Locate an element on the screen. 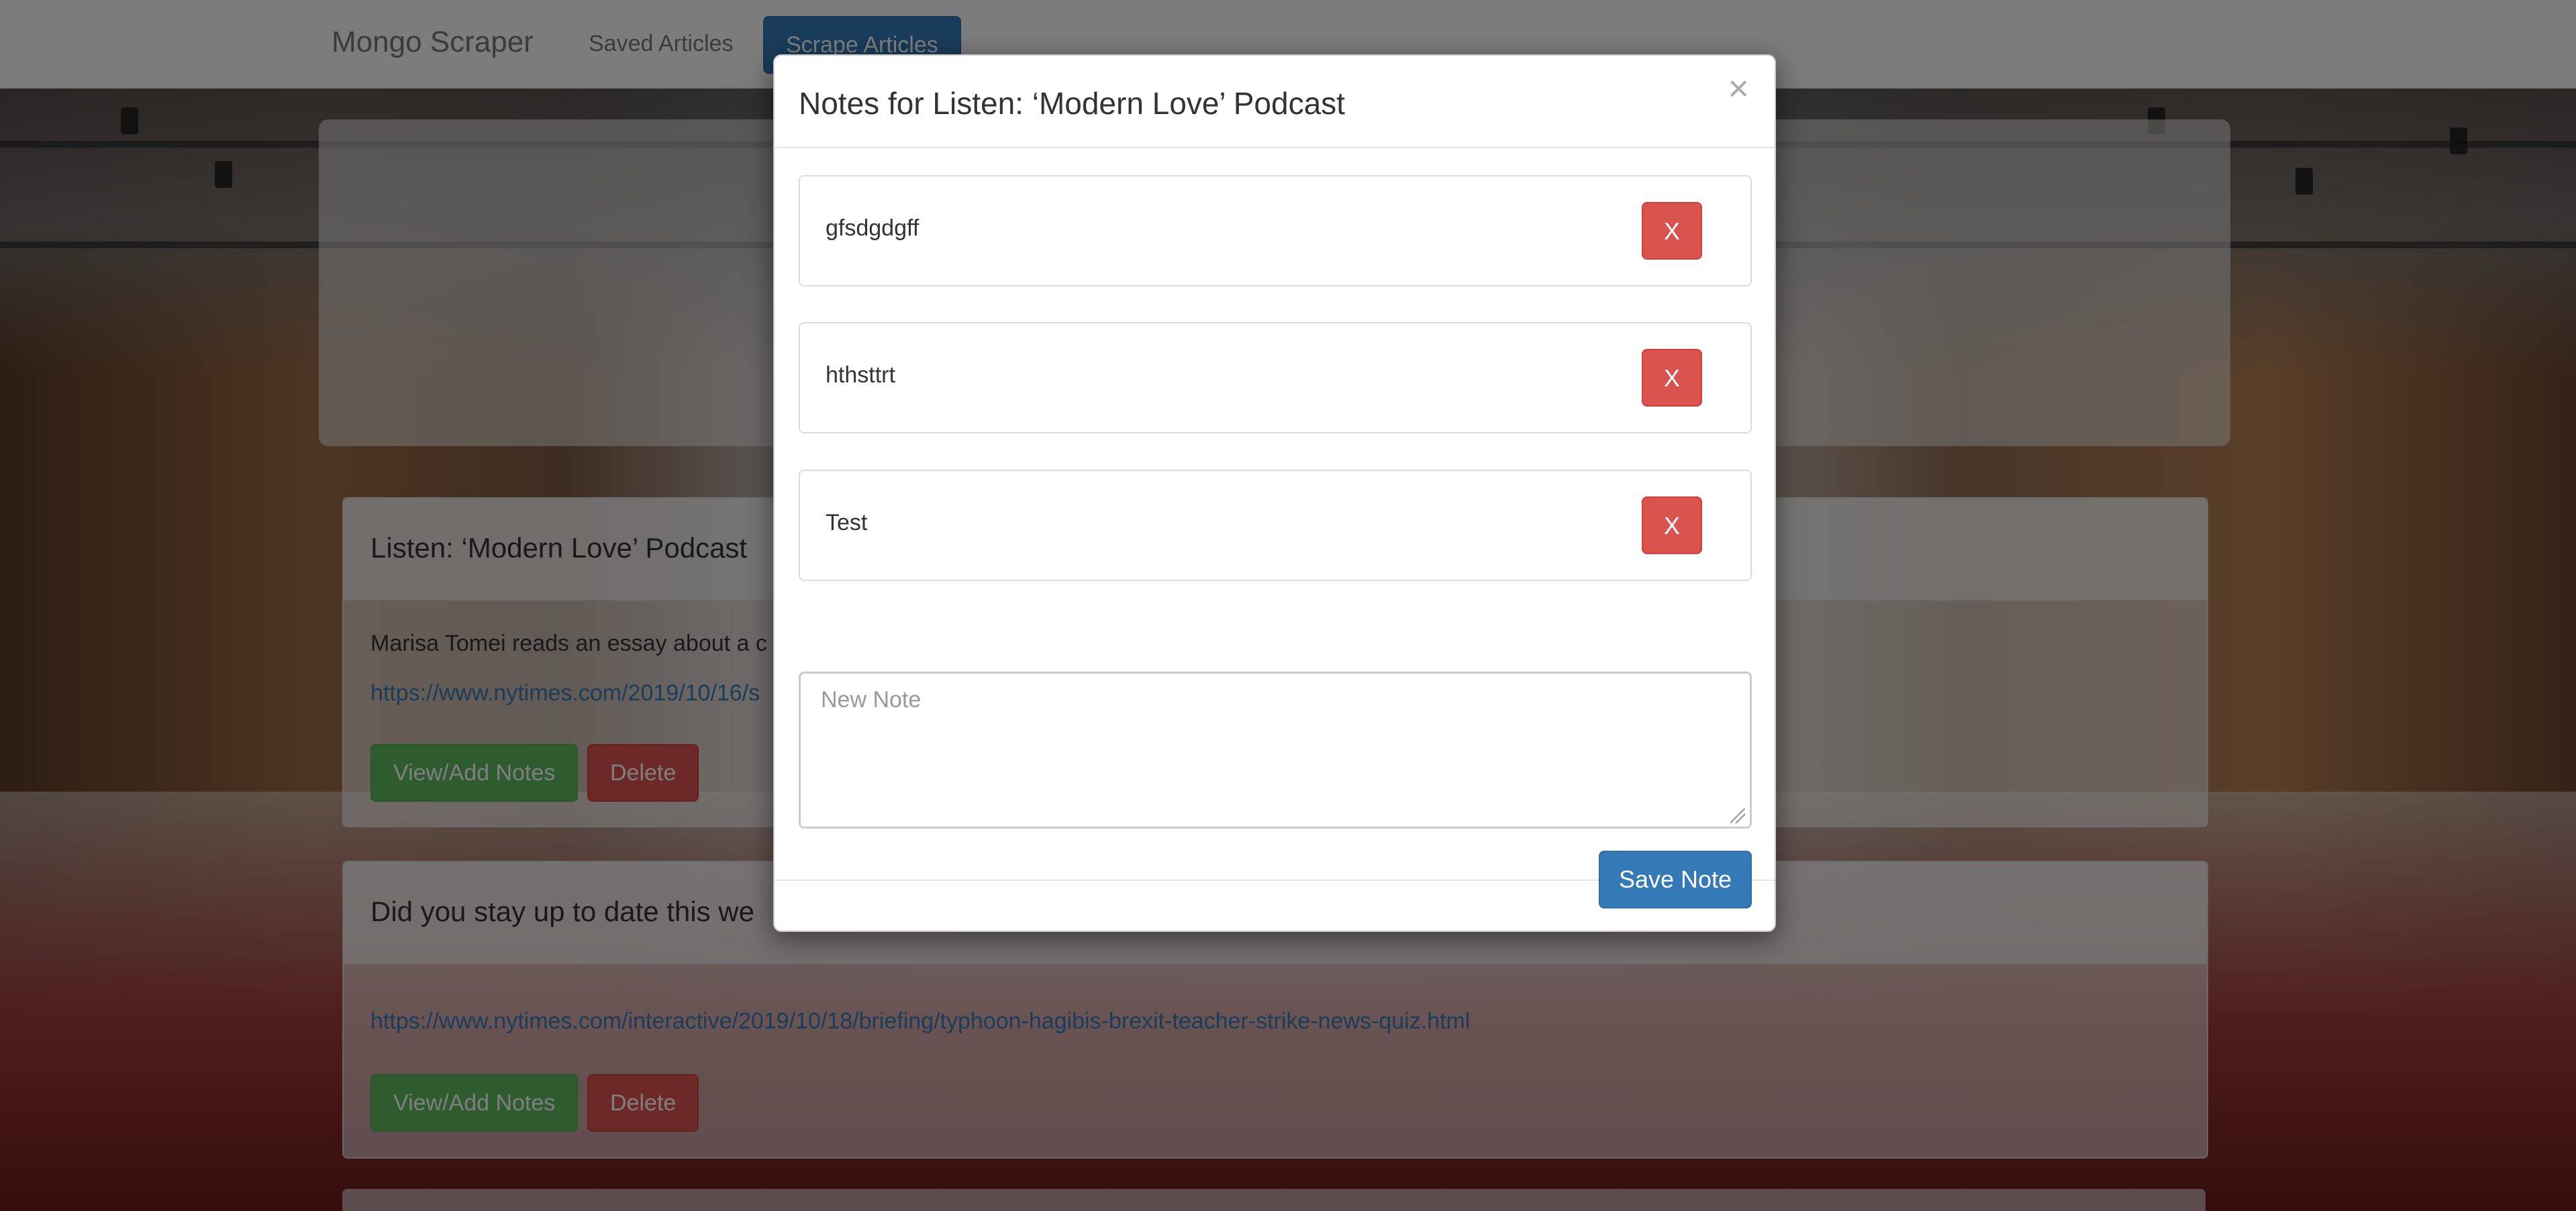 The width and height of the screenshot is (2576, 1211). textarea-resize-handle is located at coordinates (1737, 815).